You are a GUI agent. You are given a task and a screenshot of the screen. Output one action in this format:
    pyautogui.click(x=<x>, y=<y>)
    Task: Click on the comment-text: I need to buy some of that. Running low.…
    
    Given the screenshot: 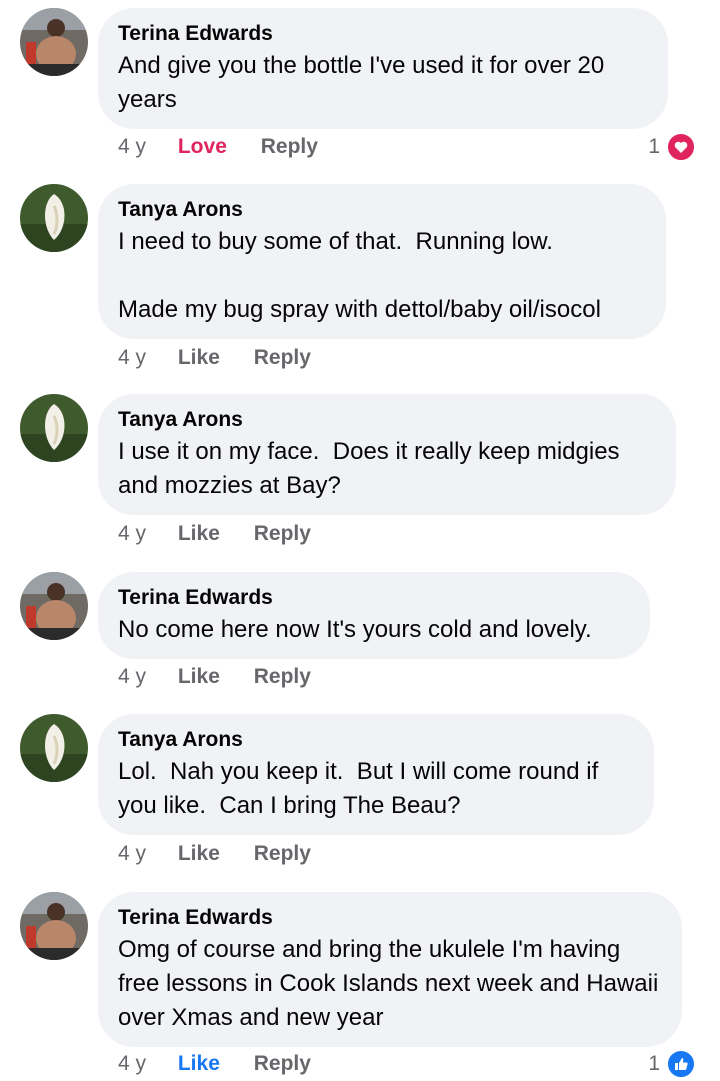 What is the action you would take?
    pyautogui.click(x=359, y=275)
    